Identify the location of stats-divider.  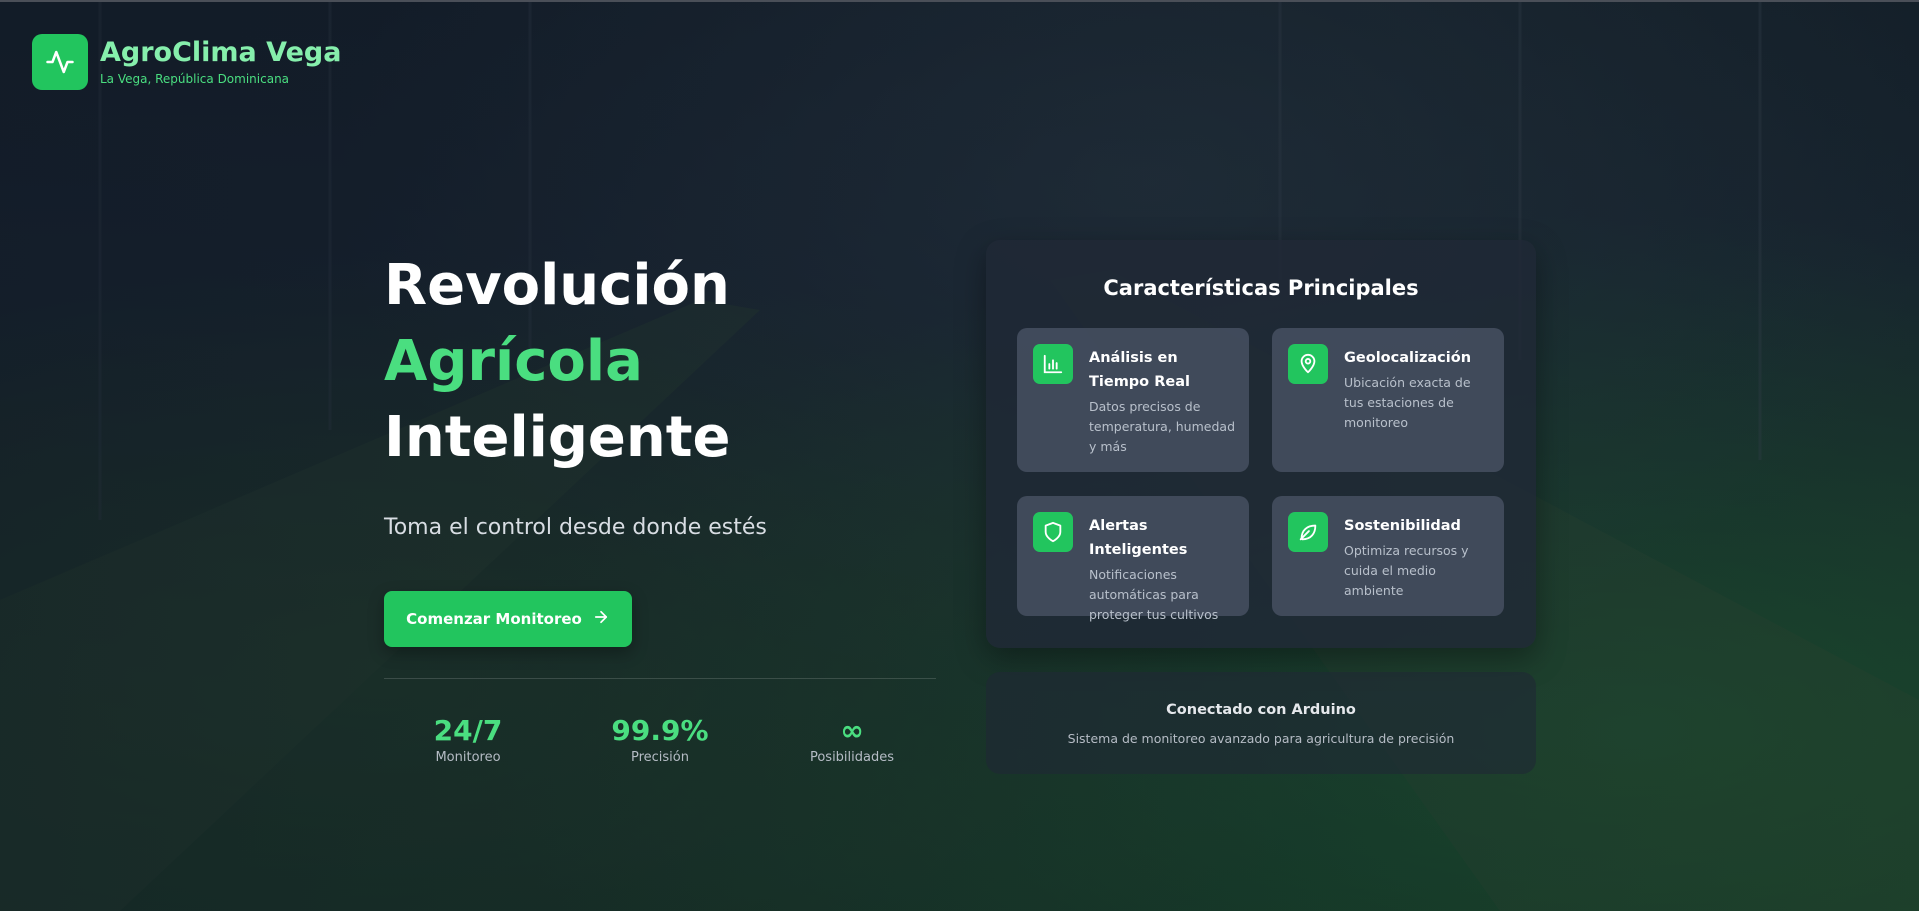
(660, 678).